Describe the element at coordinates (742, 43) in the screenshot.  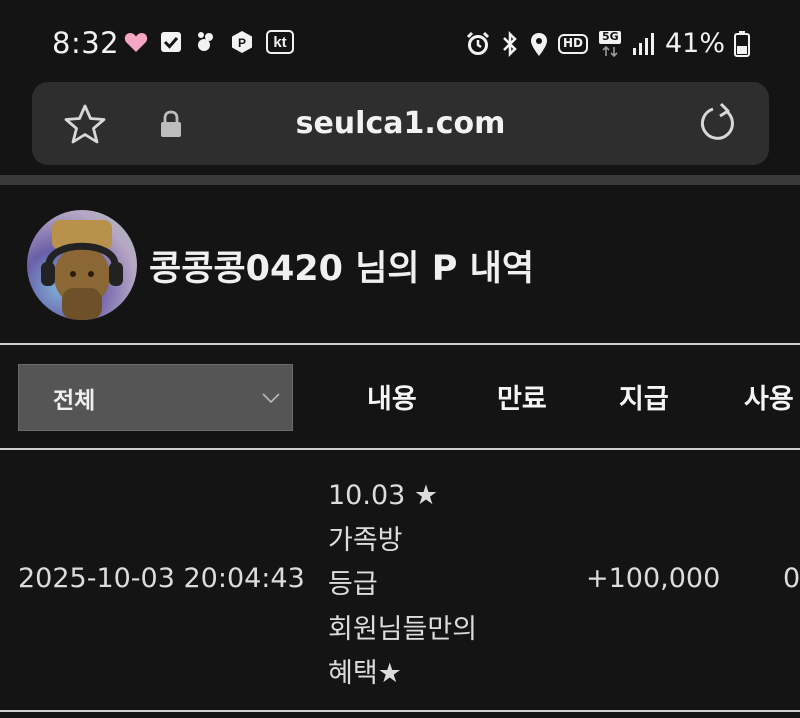
I see `battery-icon` at that location.